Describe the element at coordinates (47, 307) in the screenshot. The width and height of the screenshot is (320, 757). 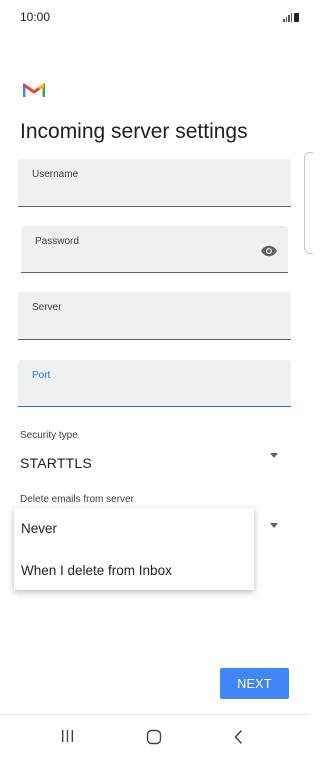
I see `server-label: Server` at that location.